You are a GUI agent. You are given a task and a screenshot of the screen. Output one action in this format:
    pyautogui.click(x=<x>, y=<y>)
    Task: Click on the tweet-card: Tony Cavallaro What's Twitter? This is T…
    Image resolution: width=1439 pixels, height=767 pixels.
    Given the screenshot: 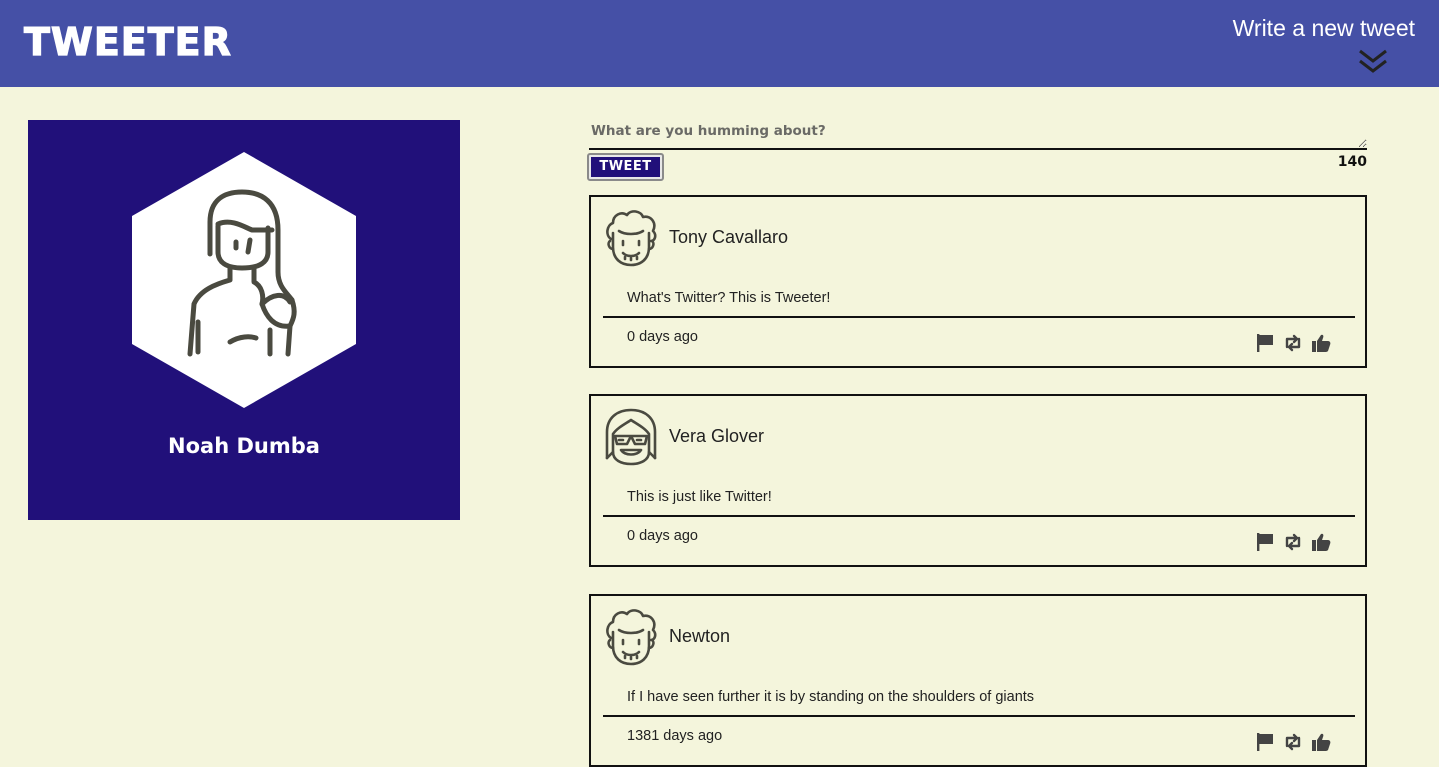 What is the action you would take?
    pyautogui.click(x=978, y=281)
    